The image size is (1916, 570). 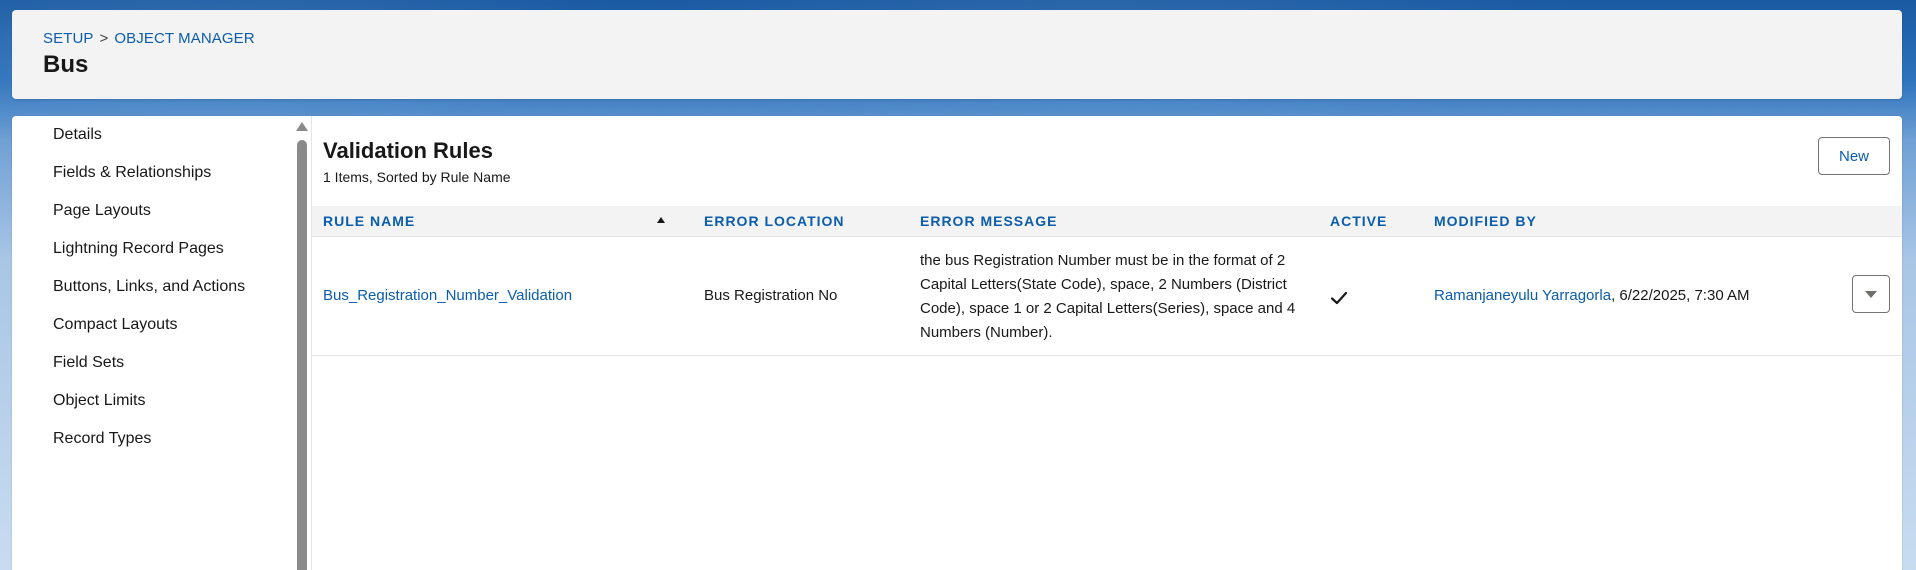 What do you see at coordinates (1854, 156) in the screenshot?
I see `new-rule-button: New` at bounding box center [1854, 156].